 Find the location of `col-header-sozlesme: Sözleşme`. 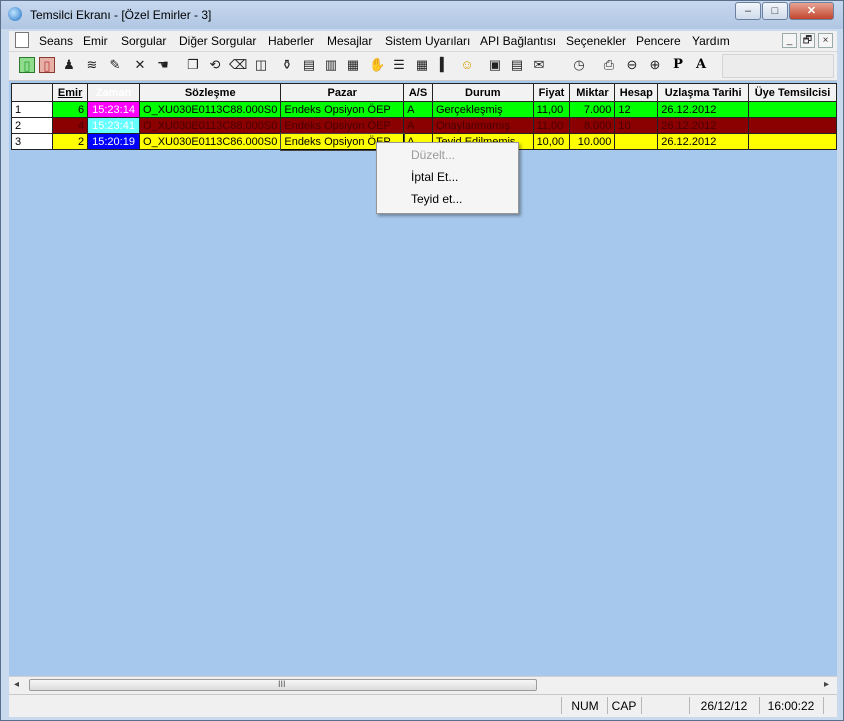

col-header-sozlesme: Sözleşme is located at coordinates (210, 92).